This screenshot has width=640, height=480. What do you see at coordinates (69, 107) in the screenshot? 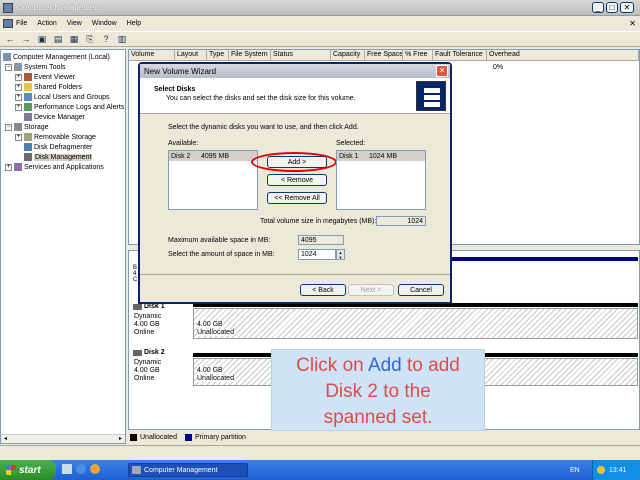
I see `tree-item-performance-logs: + Performance Logs and Alerts` at bounding box center [69, 107].